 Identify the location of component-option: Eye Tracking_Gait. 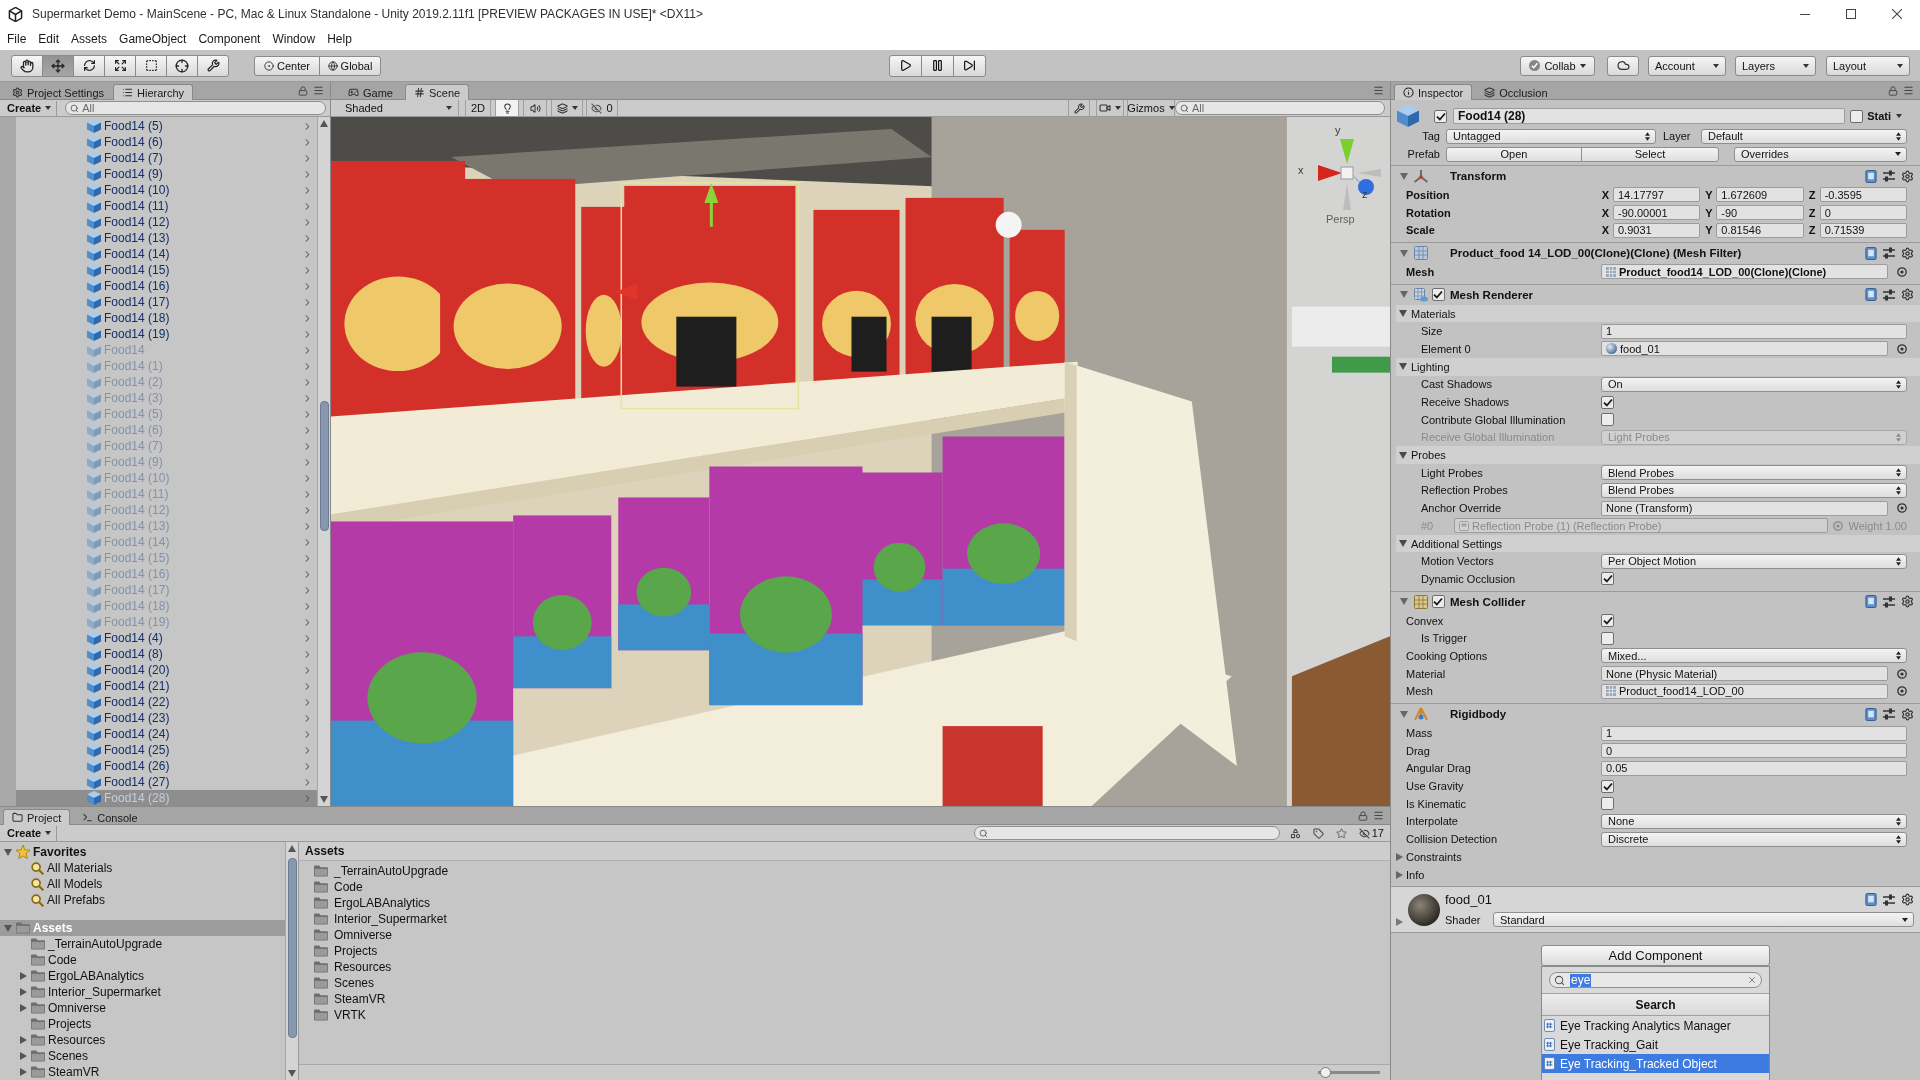
(1655, 1045).